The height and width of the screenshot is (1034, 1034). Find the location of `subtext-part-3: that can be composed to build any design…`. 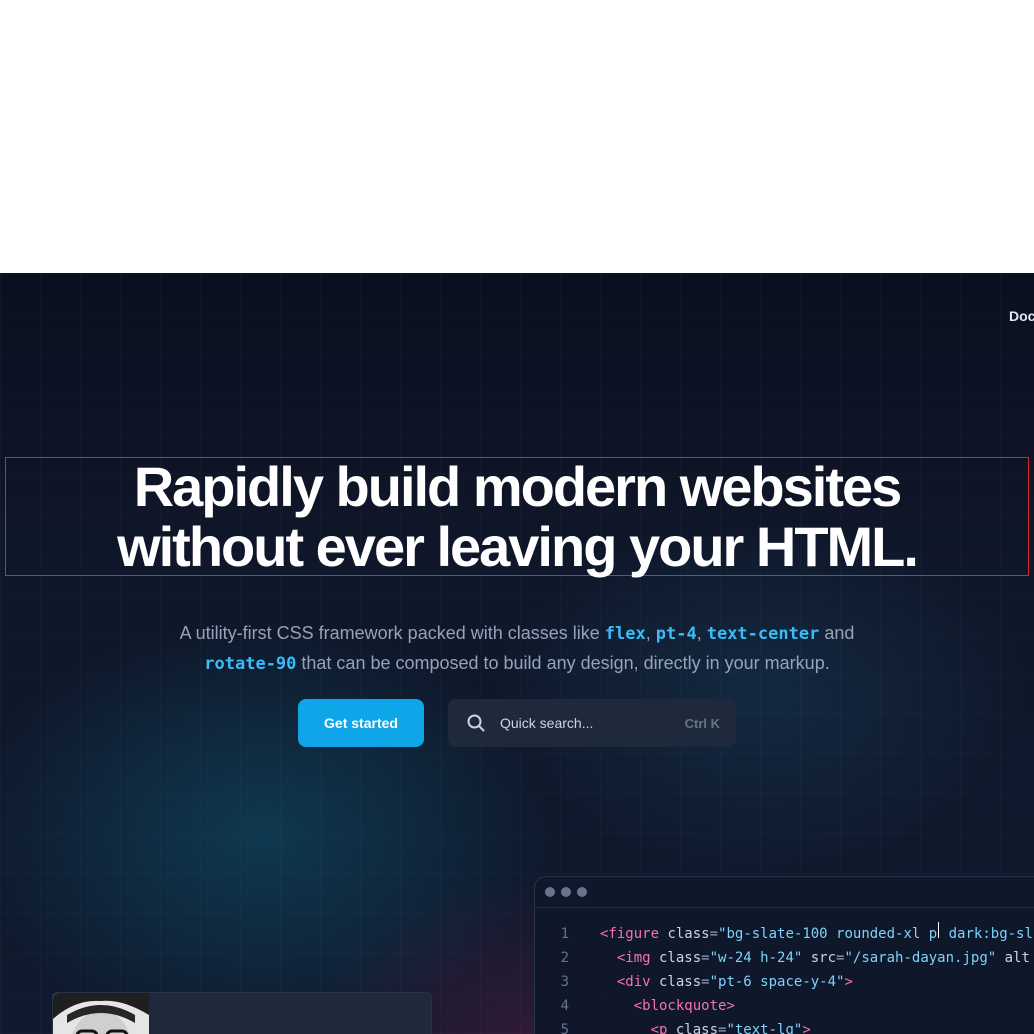

subtext-part-3: that can be composed to build any design… is located at coordinates (563, 663).